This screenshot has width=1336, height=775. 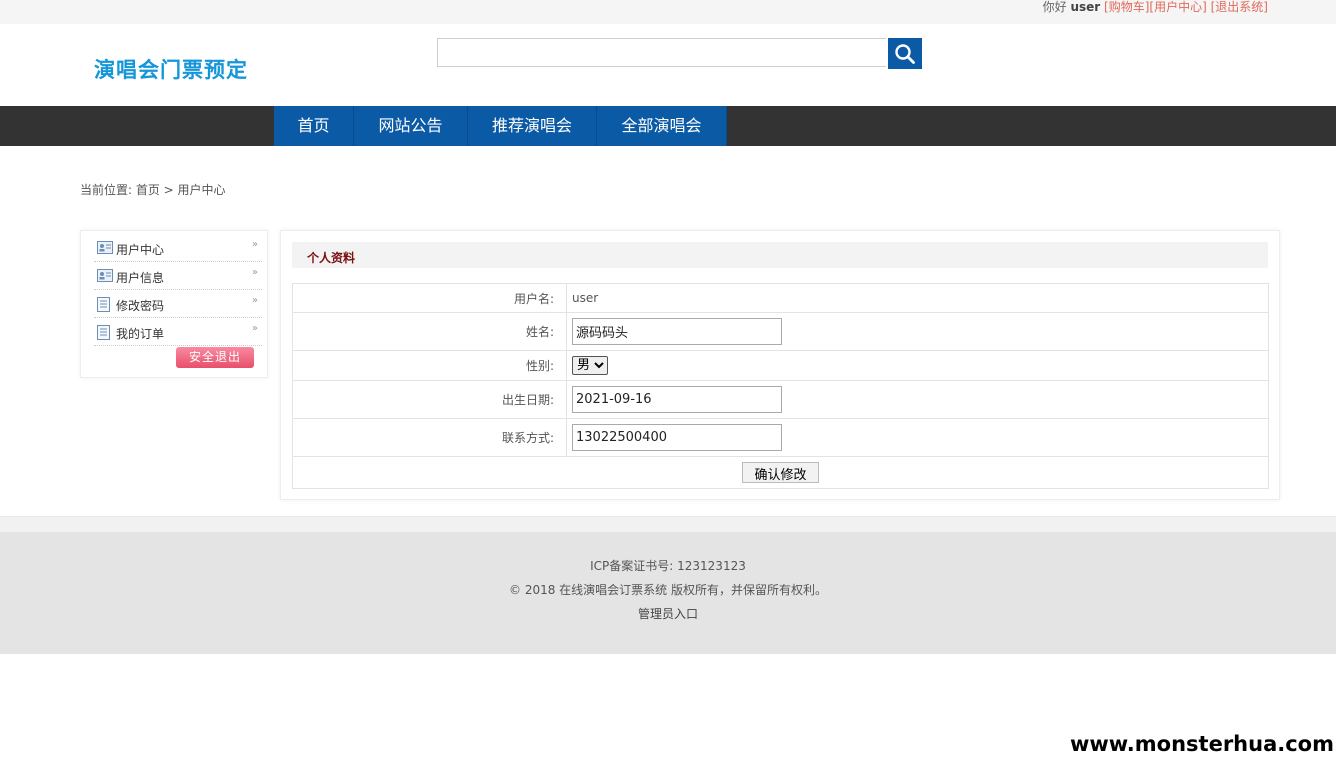 What do you see at coordinates (1054, 7) in the screenshot?
I see `greeting-text: 你好` at bounding box center [1054, 7].